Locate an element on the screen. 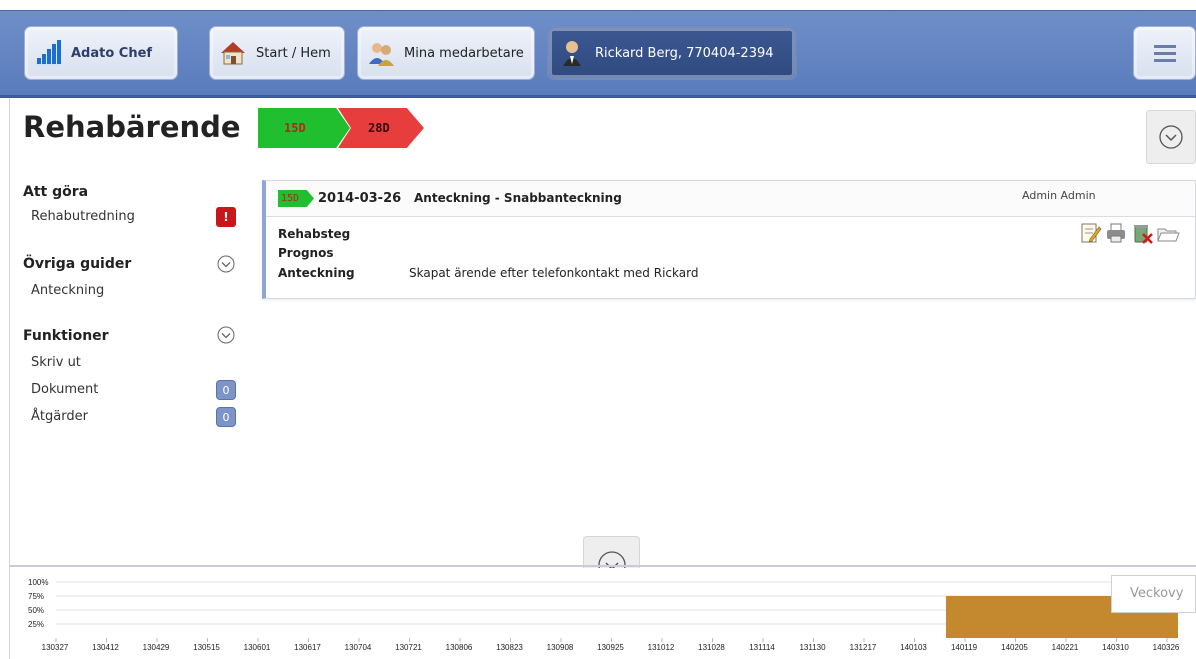 This screenshot has height=659, width=1196. field-label-prognos: Prognos is located at coordinates (306, 253).